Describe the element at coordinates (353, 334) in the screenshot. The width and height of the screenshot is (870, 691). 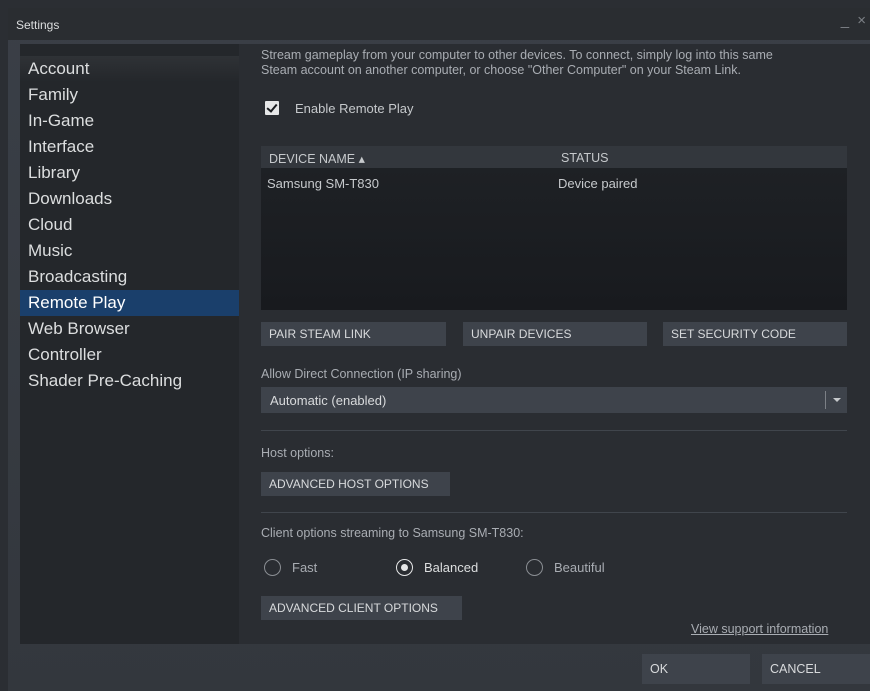
I see `pair-steam-link-button: PAIR STEAM LINK` at that location.